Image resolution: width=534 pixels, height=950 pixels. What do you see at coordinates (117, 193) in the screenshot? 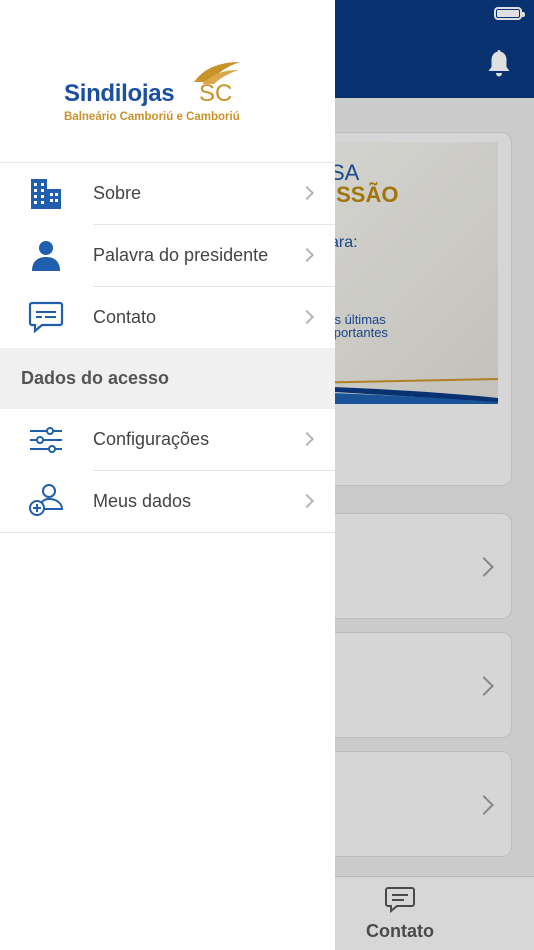
I see `menu-item-label: Sobre` at bounding box center [117, 193].